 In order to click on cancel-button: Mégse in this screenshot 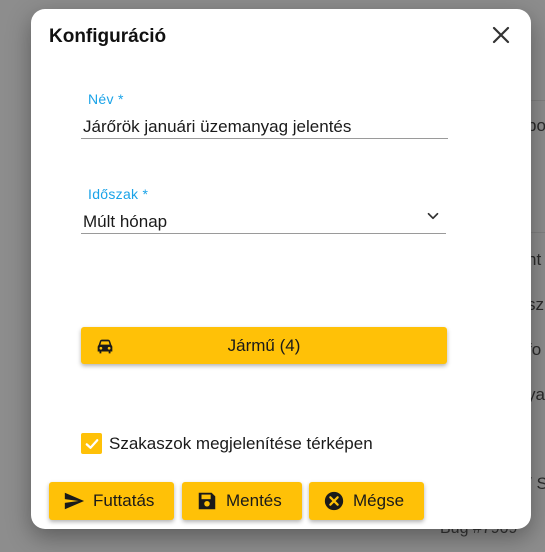, I will do `click(366, 501)`.